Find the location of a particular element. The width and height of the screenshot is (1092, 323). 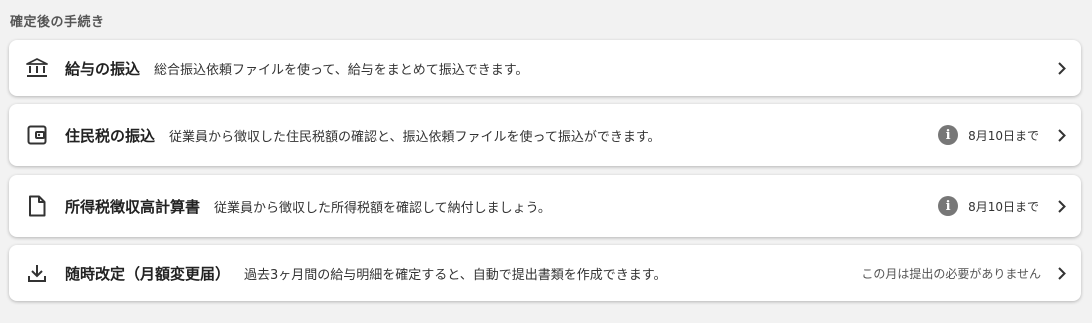

card-description: 従業員から徴収した所得税額を確認して納付しましょう。 is located at coordinates (382, 208).